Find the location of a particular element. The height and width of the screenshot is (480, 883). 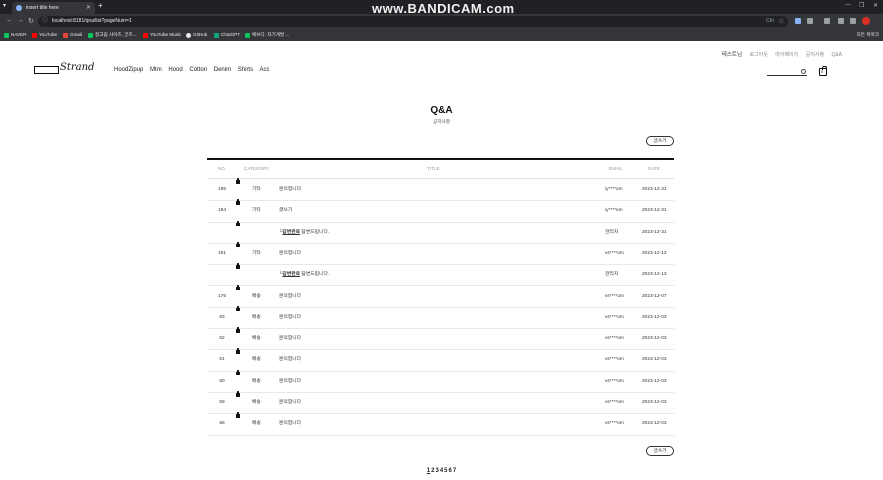

page-link: 4 is located at coordinates (441, 471).